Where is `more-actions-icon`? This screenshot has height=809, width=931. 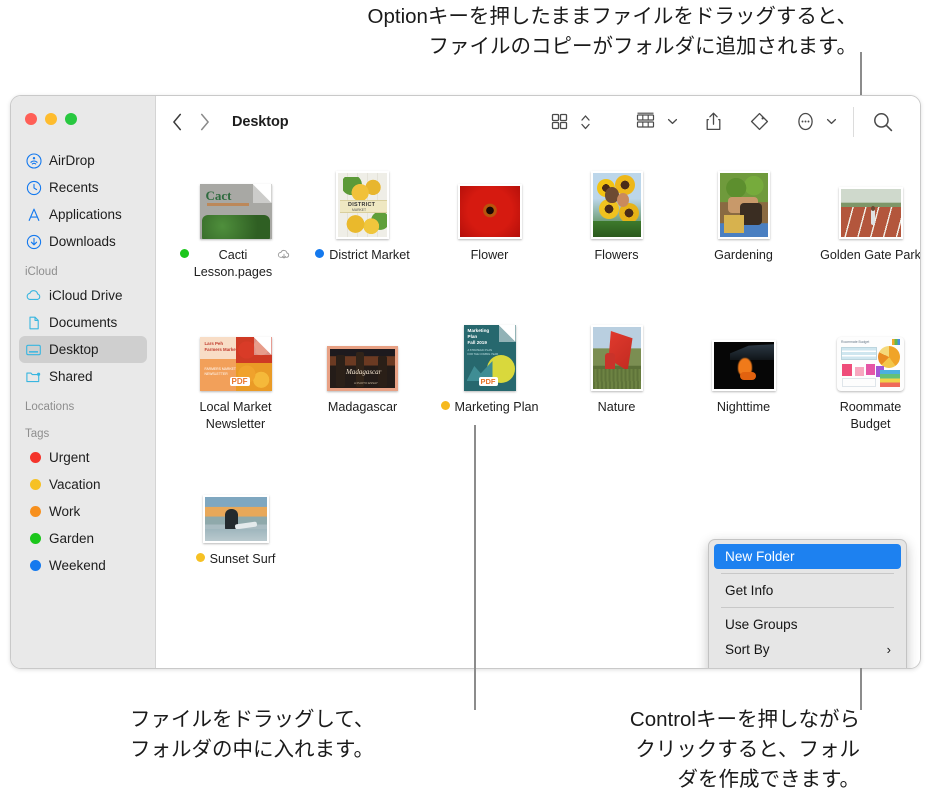 more-actions-icon is located at coordinates (805, 121).